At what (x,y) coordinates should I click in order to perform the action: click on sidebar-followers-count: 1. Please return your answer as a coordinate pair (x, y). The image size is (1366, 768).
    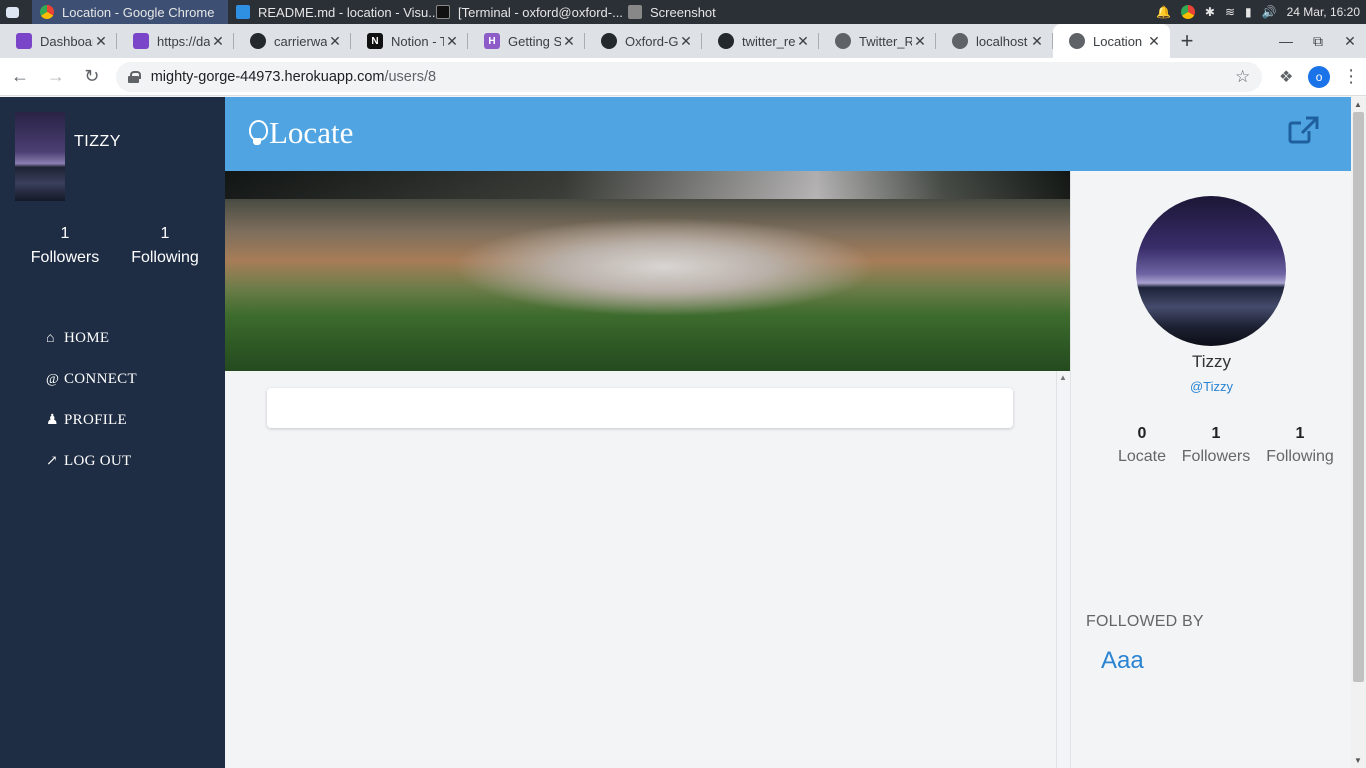
    Looking at the image, I should click on (65, 233).